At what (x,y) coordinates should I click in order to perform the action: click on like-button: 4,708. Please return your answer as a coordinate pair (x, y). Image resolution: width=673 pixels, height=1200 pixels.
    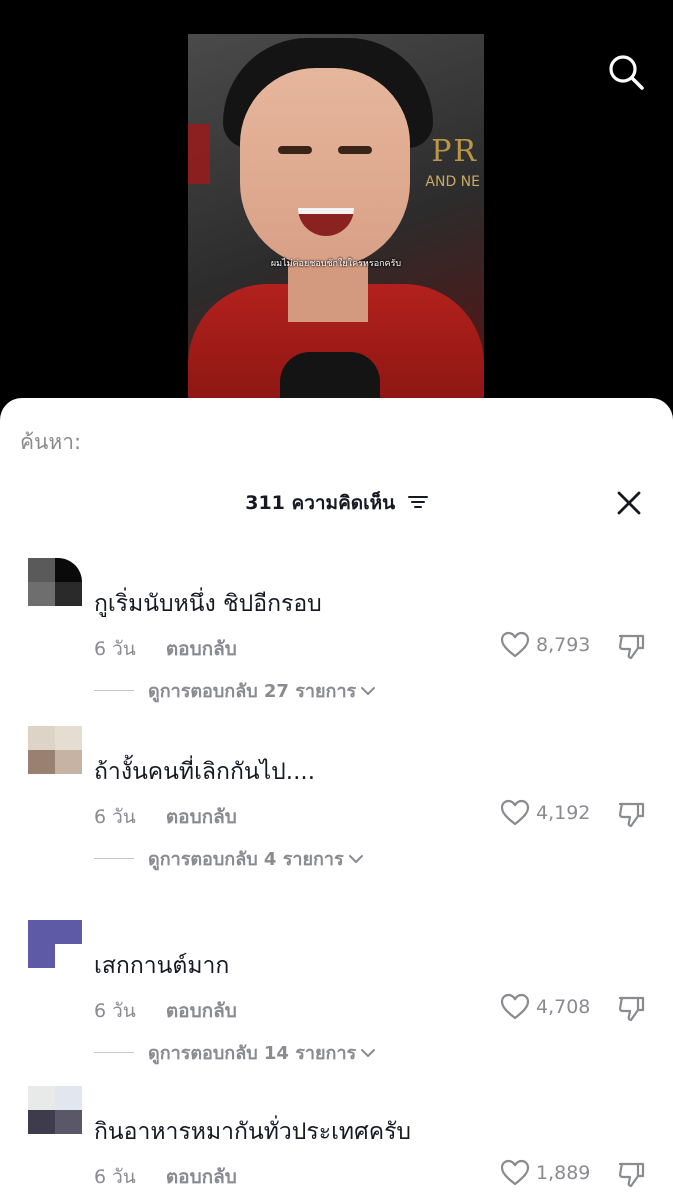
    Looking at the image, I should click on (545, 1007).